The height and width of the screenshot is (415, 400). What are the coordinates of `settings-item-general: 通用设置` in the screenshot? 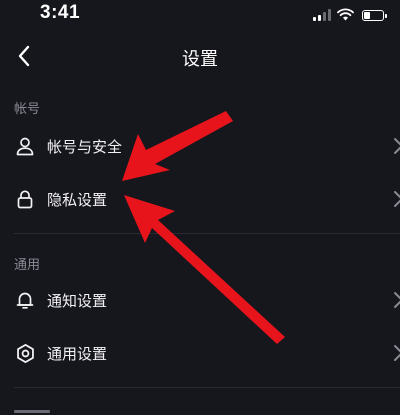 It's located at (200, 353).